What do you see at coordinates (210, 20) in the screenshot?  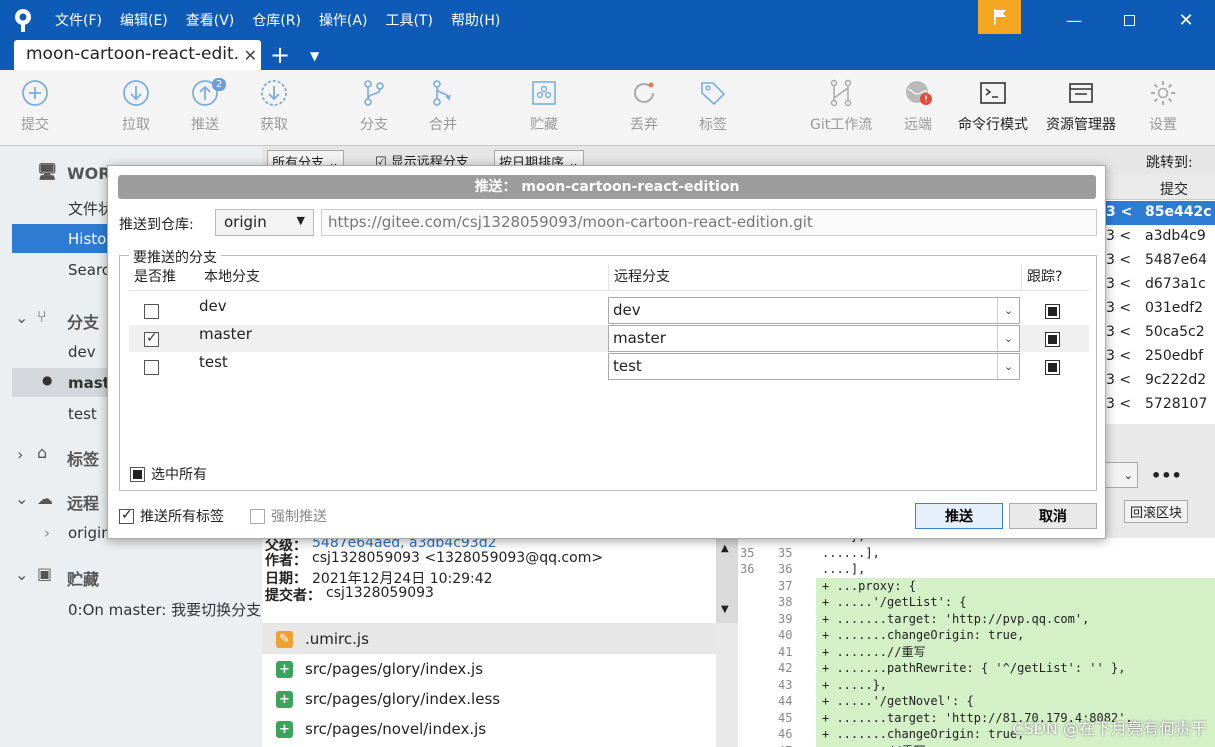 I see `menu-view: 查看(V)` at bounding box center [210, 20].